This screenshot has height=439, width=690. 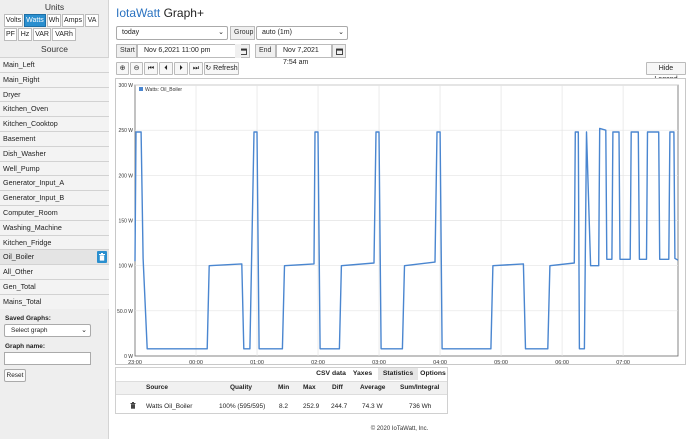 What do you see at coordinates (172, 33) in the screenshot?
I see `period-select: today ⌄` at bounding box center [172, 33].